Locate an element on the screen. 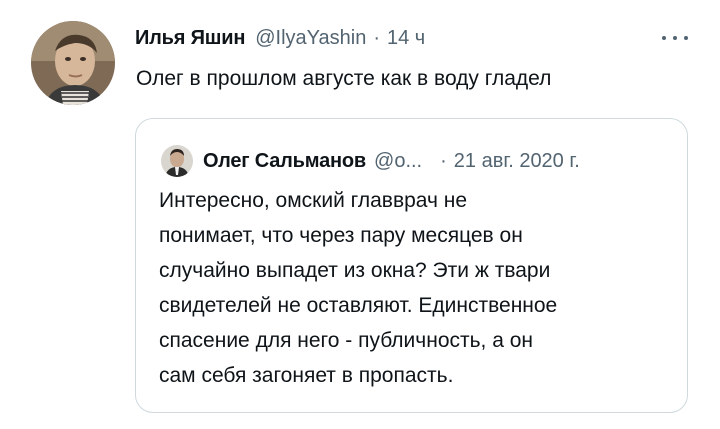  quoted-tweet-date: 21 авг. 2020 г. is located at coordinates (516, 160).